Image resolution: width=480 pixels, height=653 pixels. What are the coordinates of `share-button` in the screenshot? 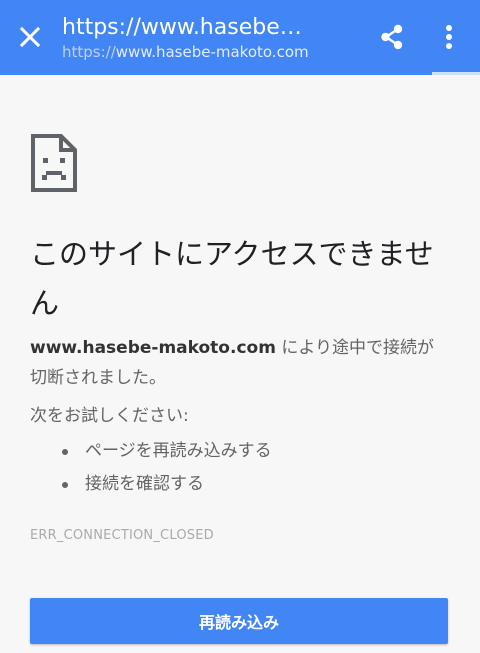 It's located at (392, 37).